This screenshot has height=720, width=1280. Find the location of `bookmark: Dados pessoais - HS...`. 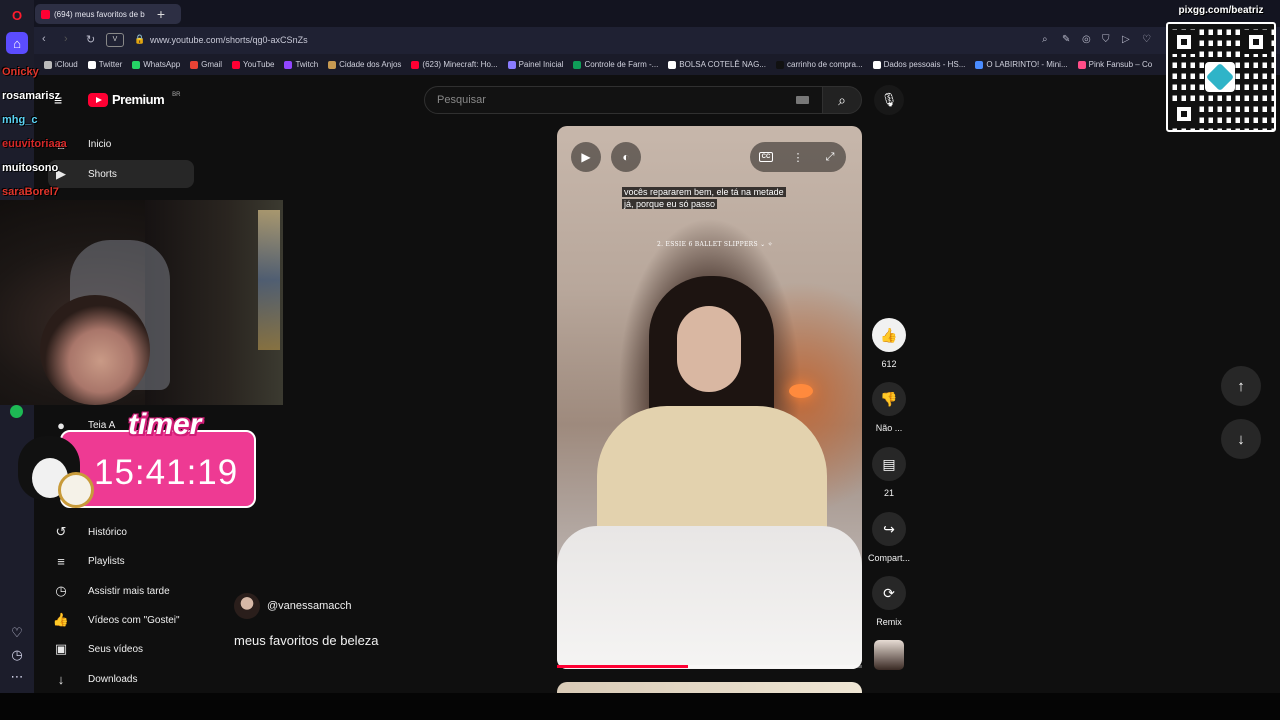

bookmark: Dados pessoais - HS... is located at coordinates (918, 64).